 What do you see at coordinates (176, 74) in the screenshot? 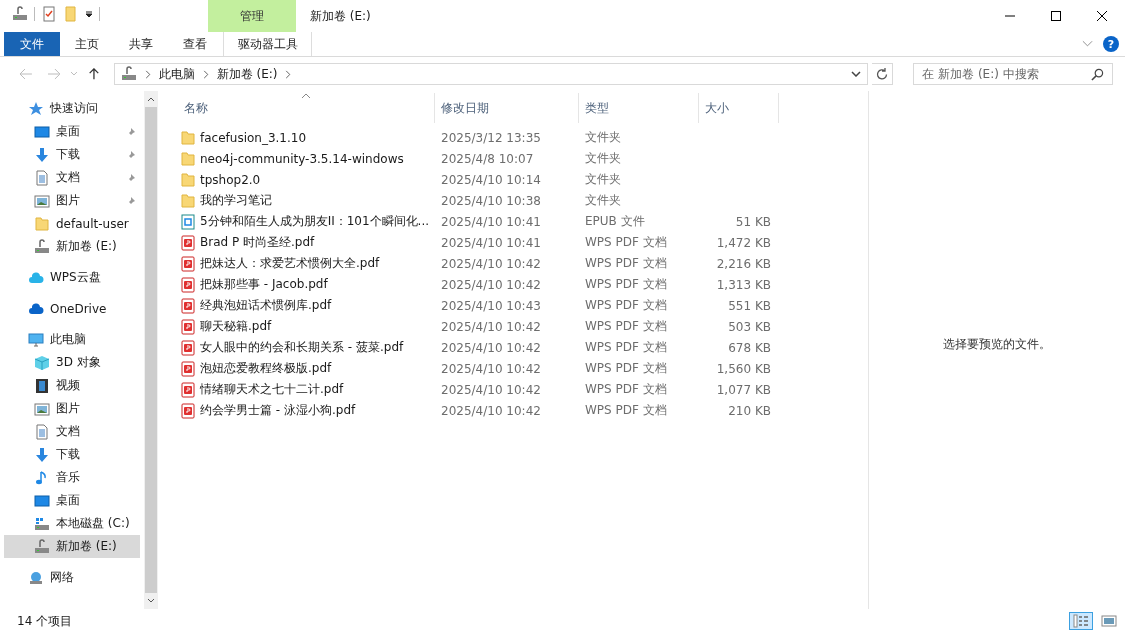
I see `breadcrumb: 此电脑` at bounding box center [176, 74].